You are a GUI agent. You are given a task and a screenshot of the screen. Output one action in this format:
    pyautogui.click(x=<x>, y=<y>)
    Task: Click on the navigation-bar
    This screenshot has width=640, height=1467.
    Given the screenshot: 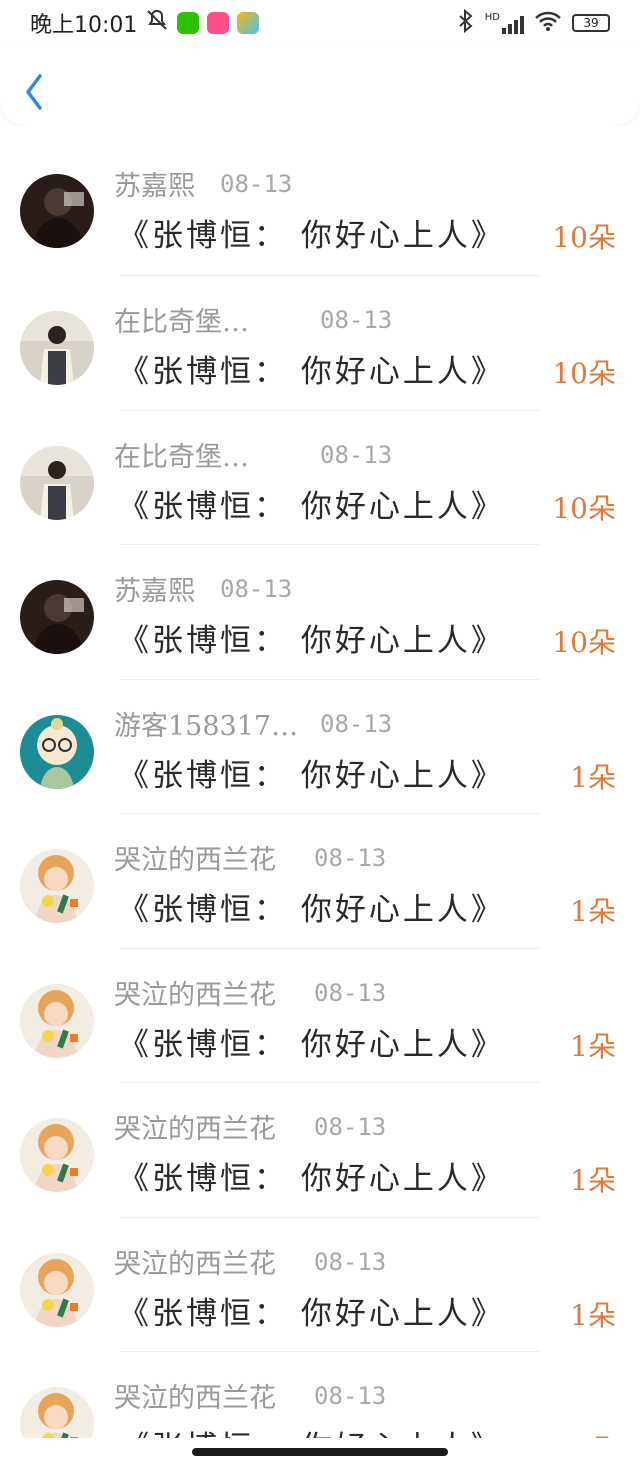 What is the action you would take?
    pyautogui.click(x=320, y=86)
    